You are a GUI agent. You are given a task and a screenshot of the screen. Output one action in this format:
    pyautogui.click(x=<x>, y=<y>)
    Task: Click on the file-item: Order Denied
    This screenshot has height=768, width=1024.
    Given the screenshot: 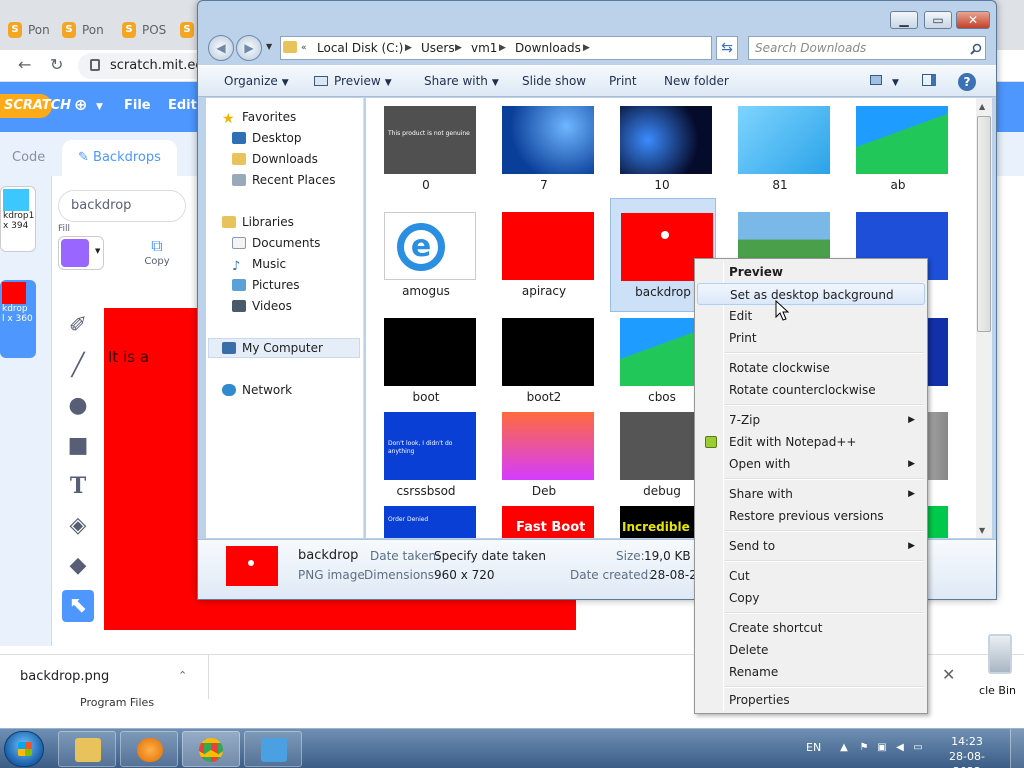 What is the action you would take?
    pyautogui.click(x=427, y=518)
    